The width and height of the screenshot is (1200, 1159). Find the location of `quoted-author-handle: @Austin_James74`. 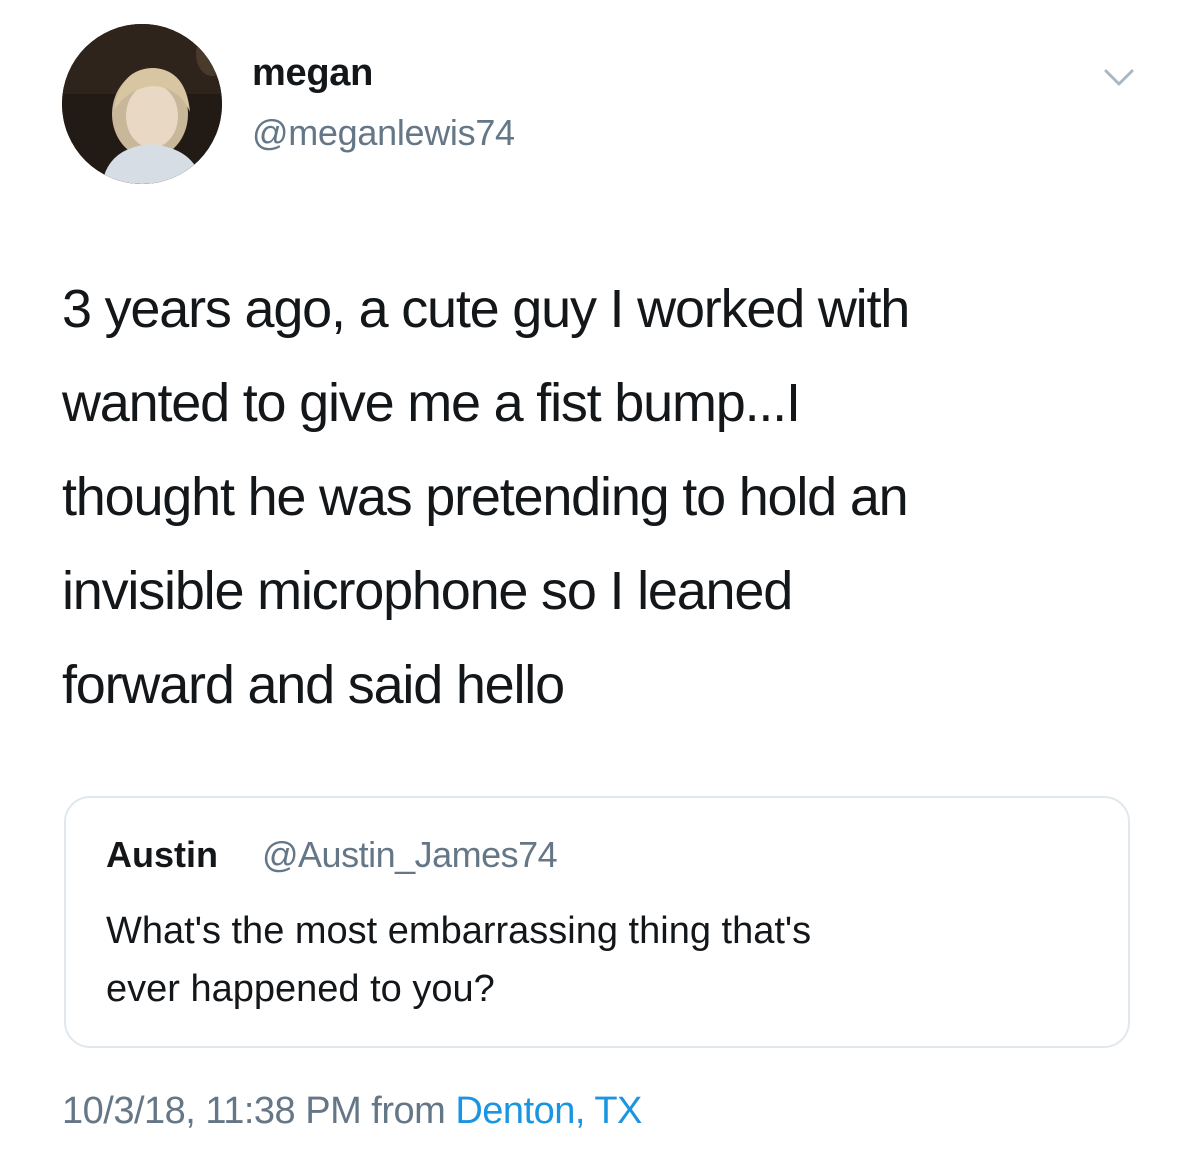

quoted-author-handle: @Austin_James74 is located at coordinates (410, 854).